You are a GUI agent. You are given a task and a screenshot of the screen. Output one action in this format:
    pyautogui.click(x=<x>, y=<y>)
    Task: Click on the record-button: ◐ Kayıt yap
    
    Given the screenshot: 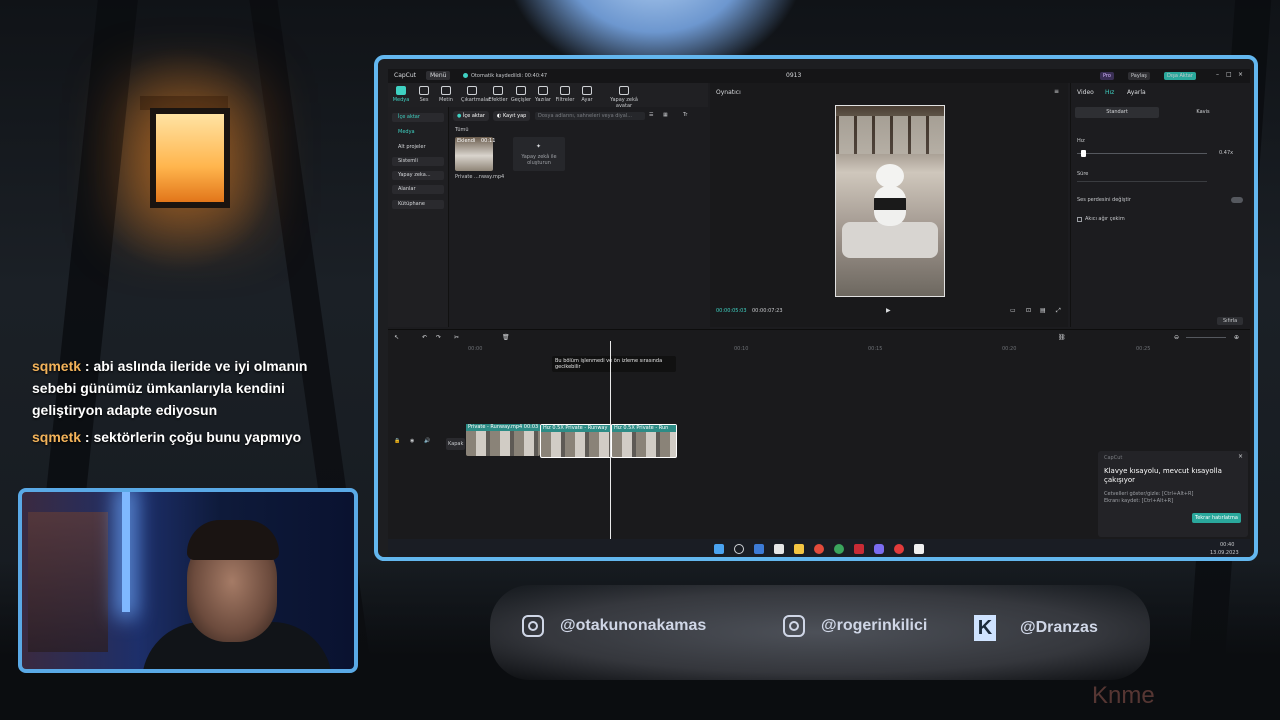 What is the action you would take?
    pyautogui.click(x=512, y=116)
    